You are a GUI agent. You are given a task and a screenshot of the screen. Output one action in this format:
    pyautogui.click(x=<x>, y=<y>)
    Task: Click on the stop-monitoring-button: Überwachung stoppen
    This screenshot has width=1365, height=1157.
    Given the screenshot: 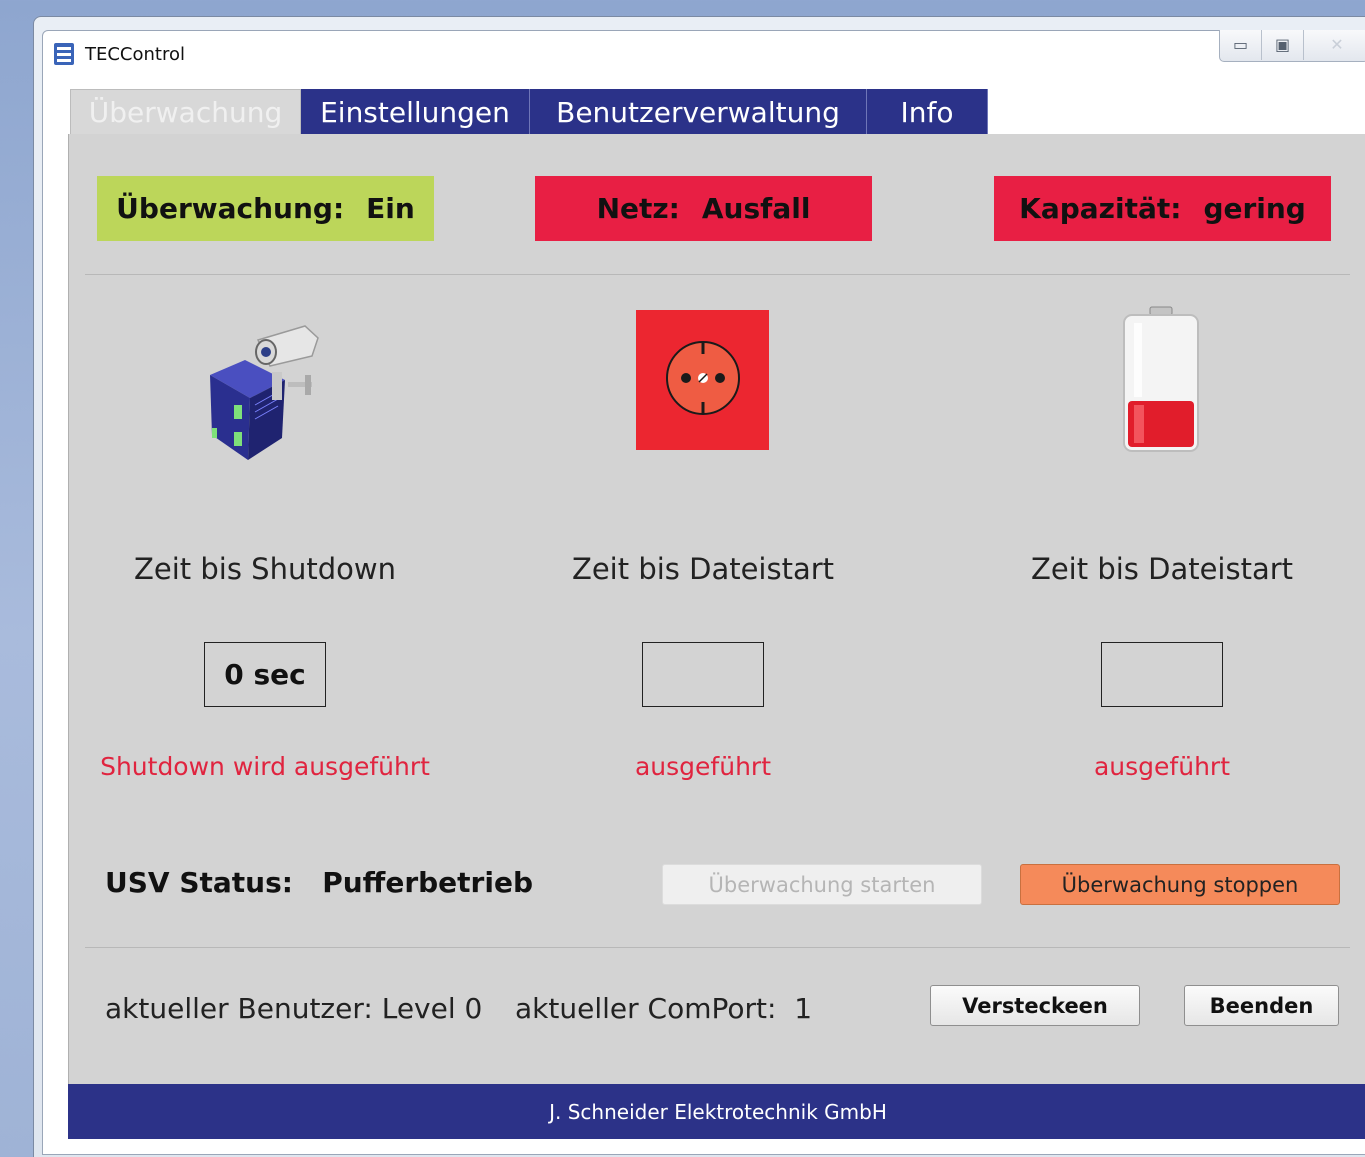 What is the action you would take?
    pyautogui.click(x=1180, y=884)
    